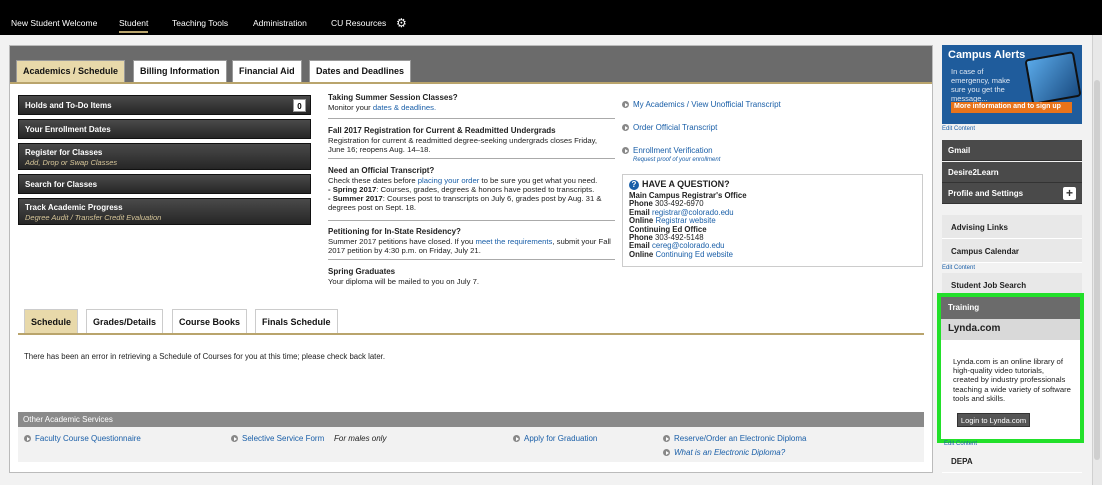 This screenshot has width=1102, height=485. What do you see at coordinates (686, 184) in the screenshot?
I see `question-title: HAVE A QUESTION?` at bounding box center [686, 184].